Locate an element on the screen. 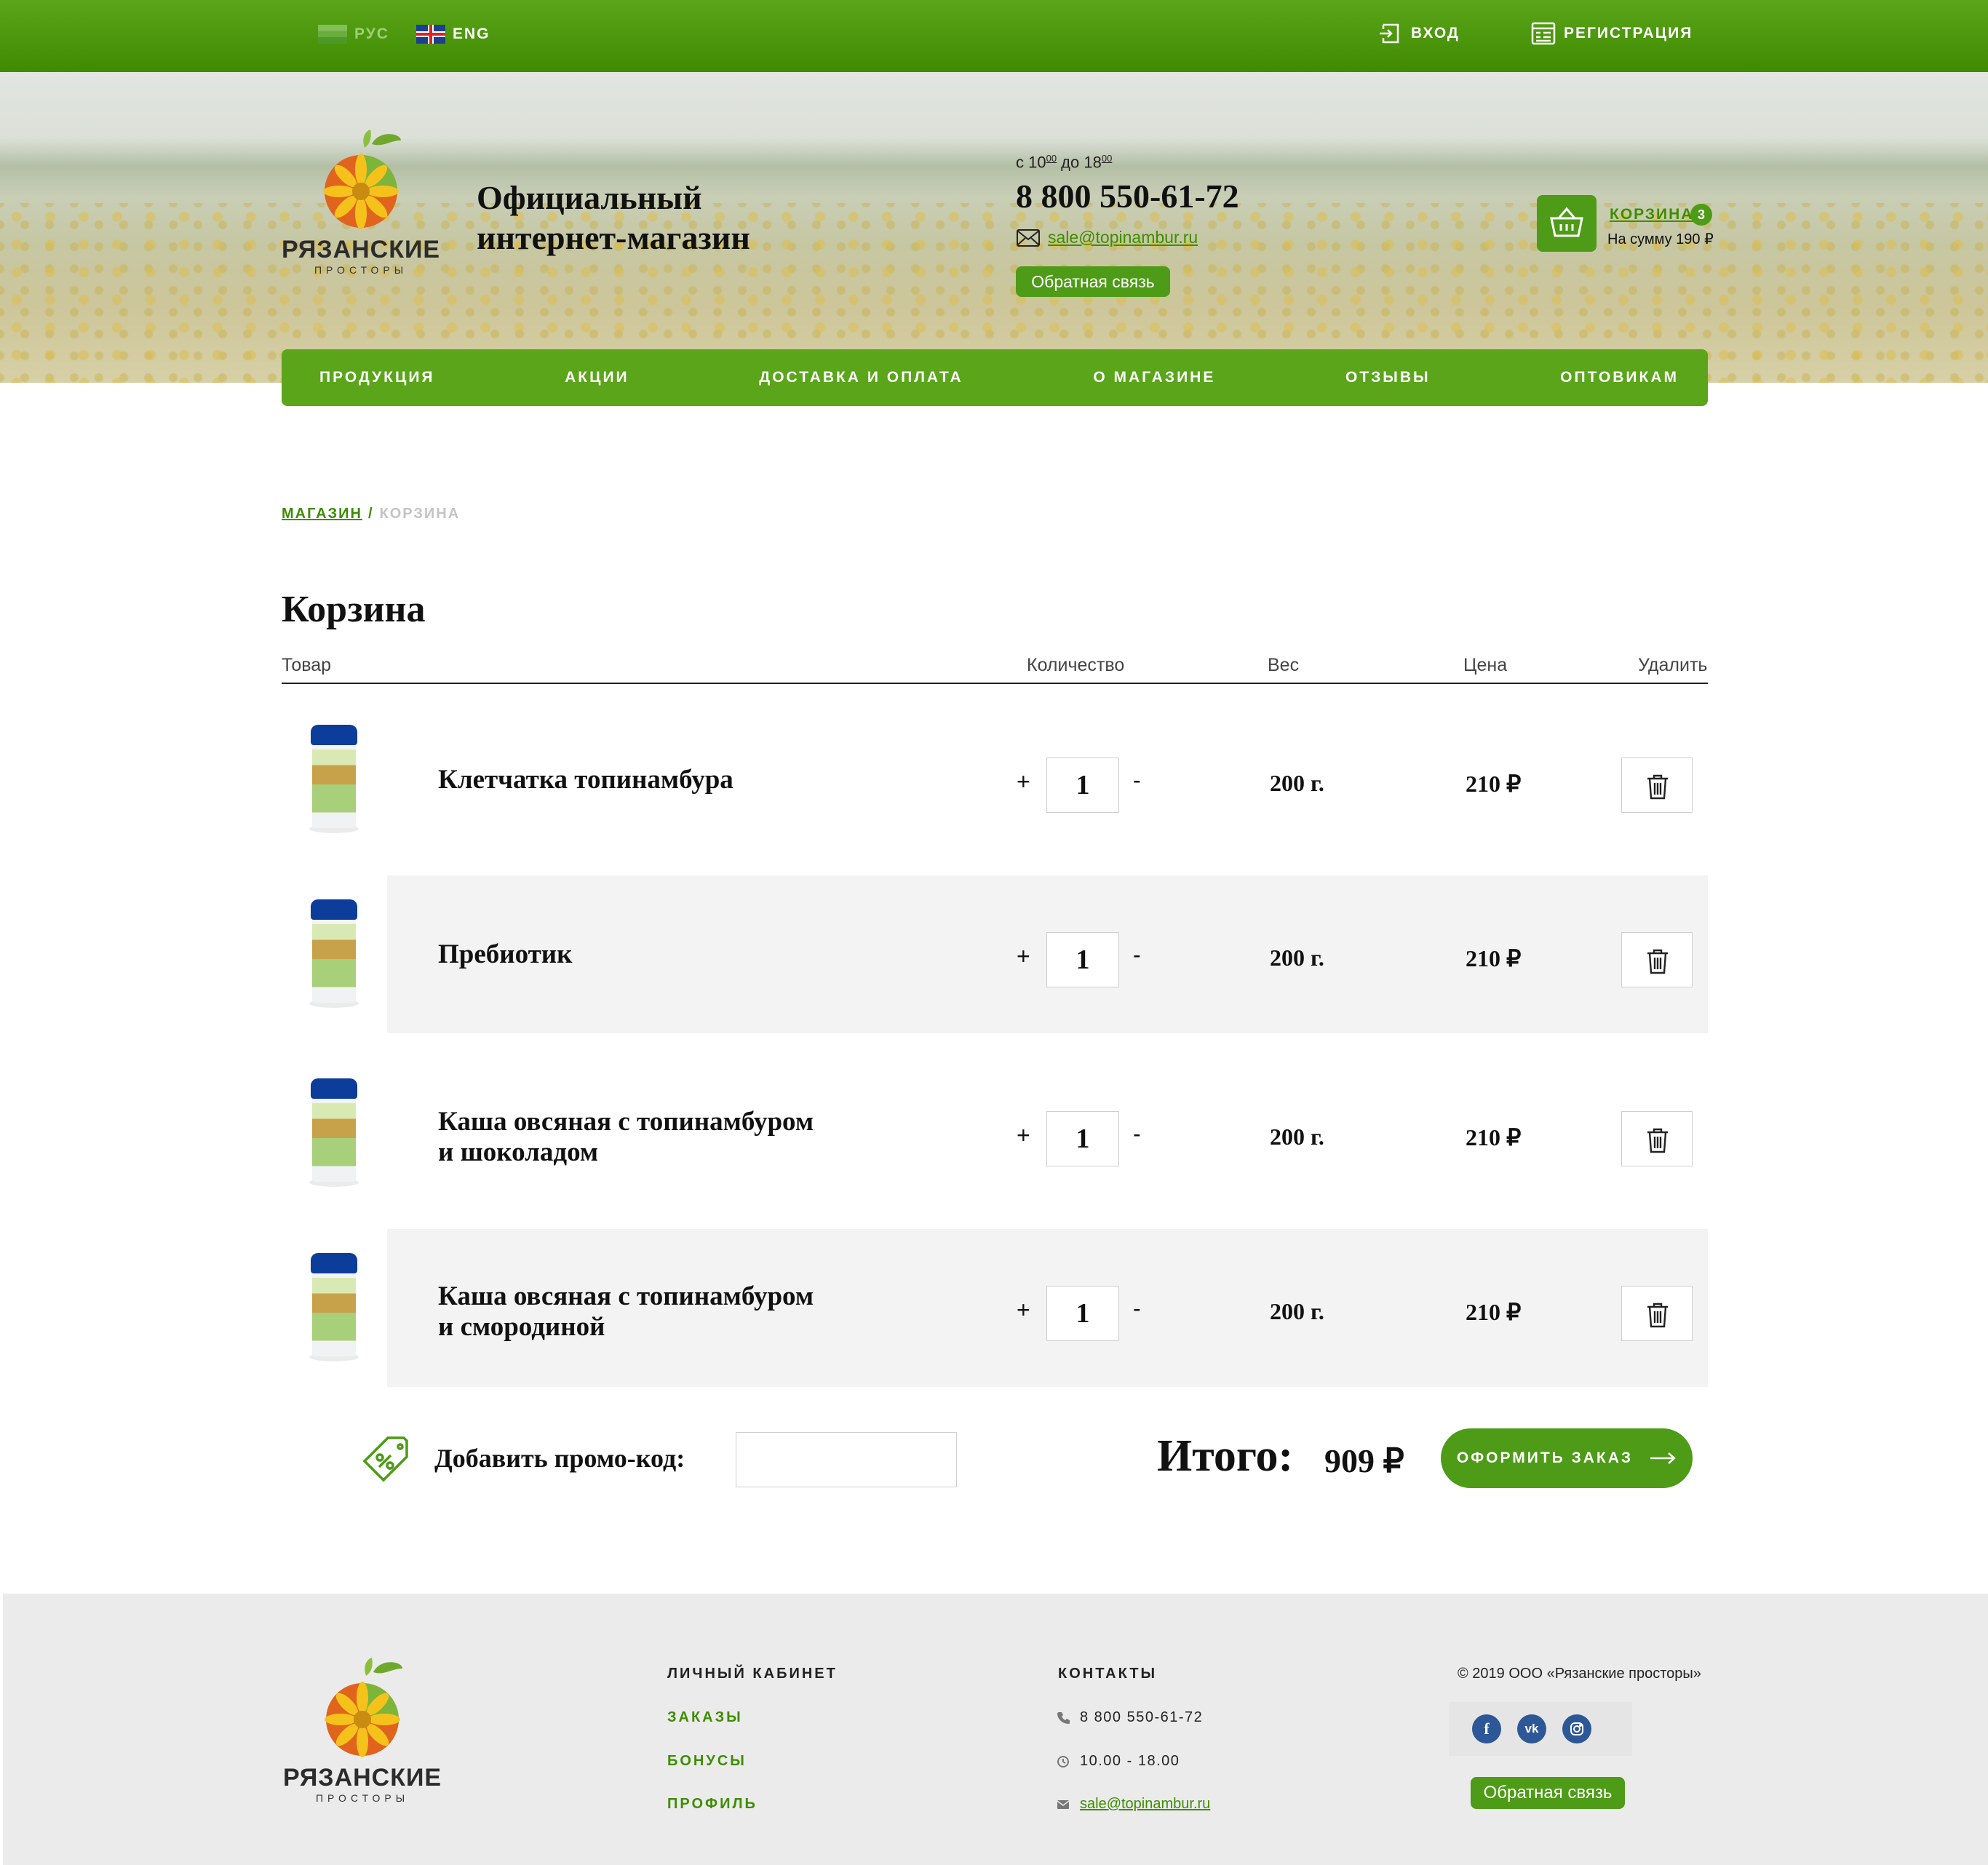 The height and width of the screenshot is (1865, 1988). instagram-icon is located at coordinates (1576, 1728).